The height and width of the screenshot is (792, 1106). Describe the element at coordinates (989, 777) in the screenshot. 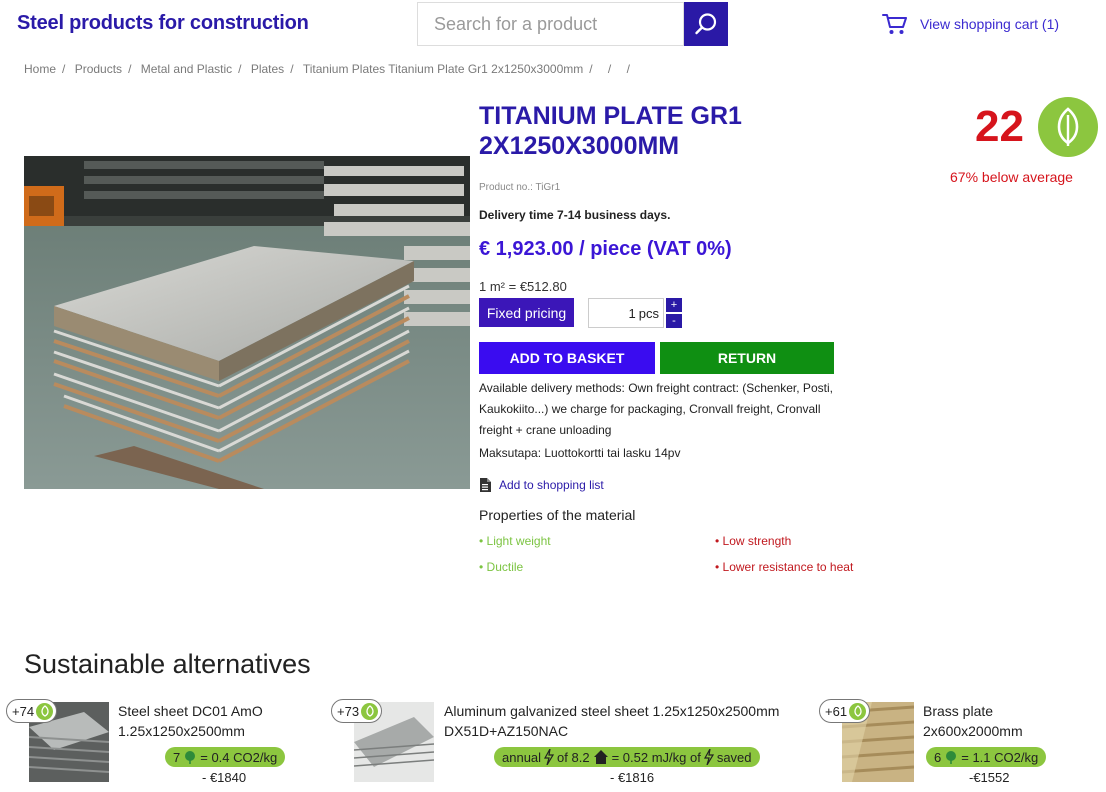

I see `alternative-price: -€1552` at that location.